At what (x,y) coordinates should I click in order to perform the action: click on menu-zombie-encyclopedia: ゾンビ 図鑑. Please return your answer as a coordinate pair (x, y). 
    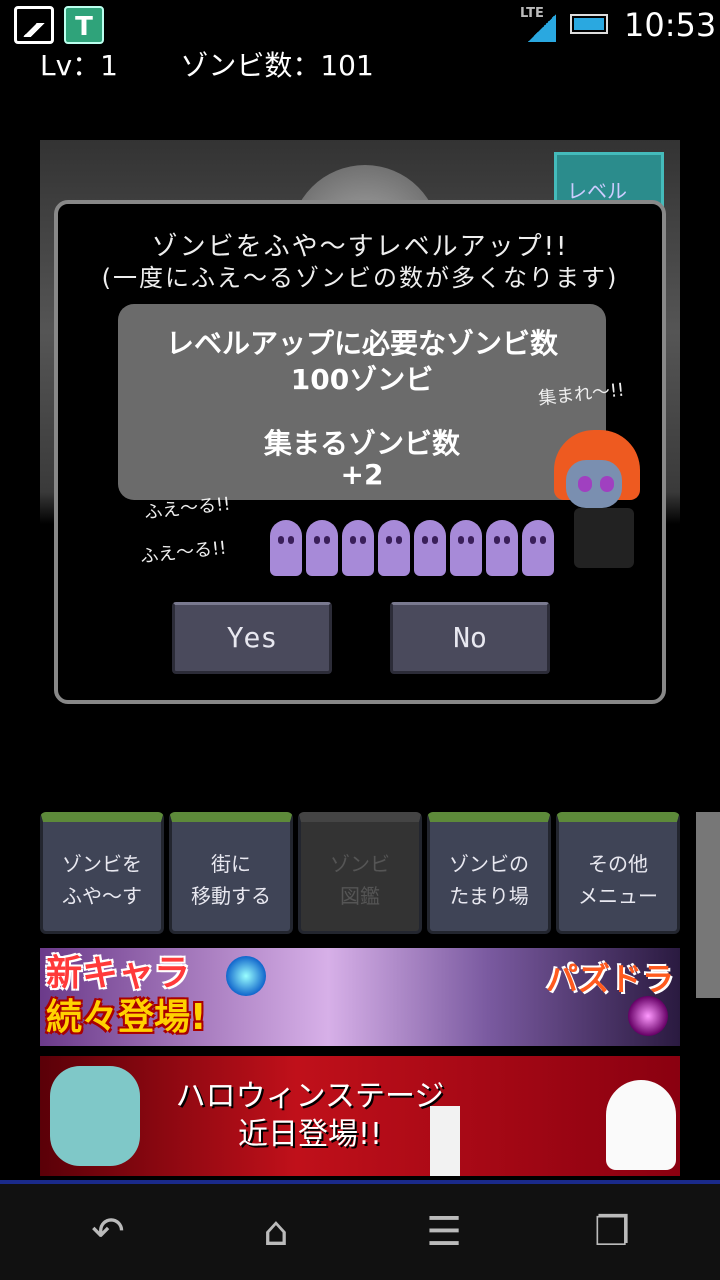
    Looking at the image, I should click on (360, 873).